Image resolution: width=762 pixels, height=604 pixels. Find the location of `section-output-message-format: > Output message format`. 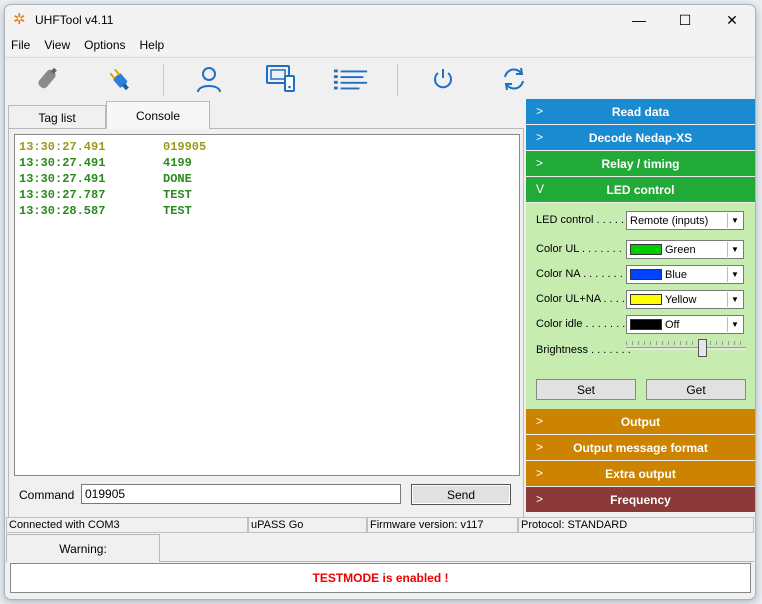

section-output-message-format: > Output message format is located at coordinates (640, 447).